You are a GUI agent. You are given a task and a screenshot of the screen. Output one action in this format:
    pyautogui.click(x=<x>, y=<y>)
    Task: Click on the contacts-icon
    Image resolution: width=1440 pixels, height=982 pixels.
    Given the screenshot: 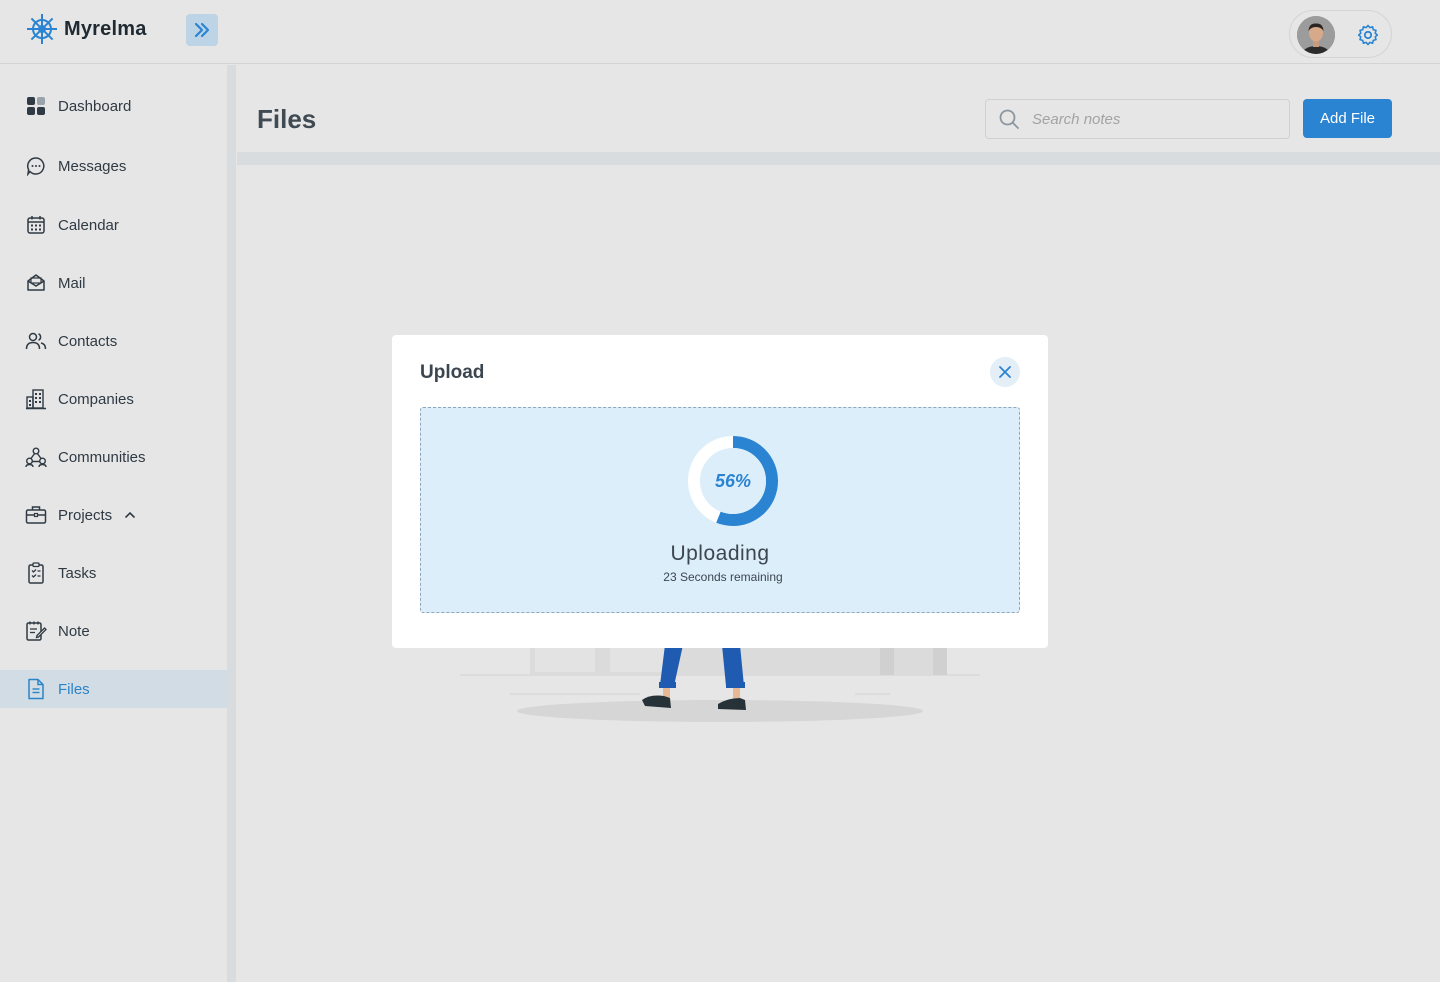 What is the action you would take?
    pyautogui.click(x=36, y=341)
    